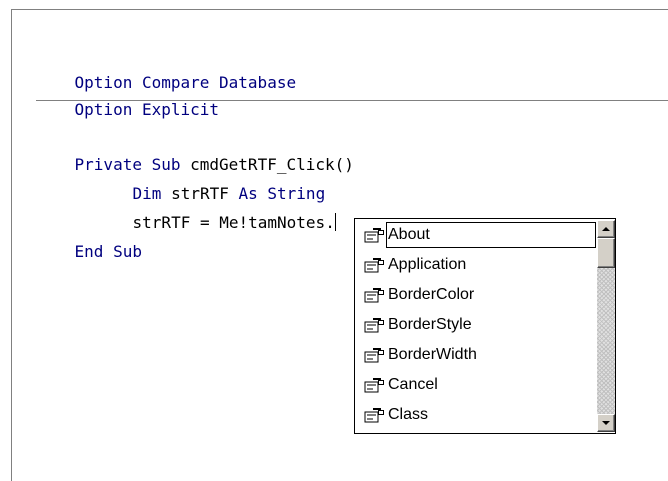 The height and width of the screenshot is (481, 668). Describe the element at coordinates (166, 71) in the screenshot. I see `code-line-1: Option Compare Database` at that location.